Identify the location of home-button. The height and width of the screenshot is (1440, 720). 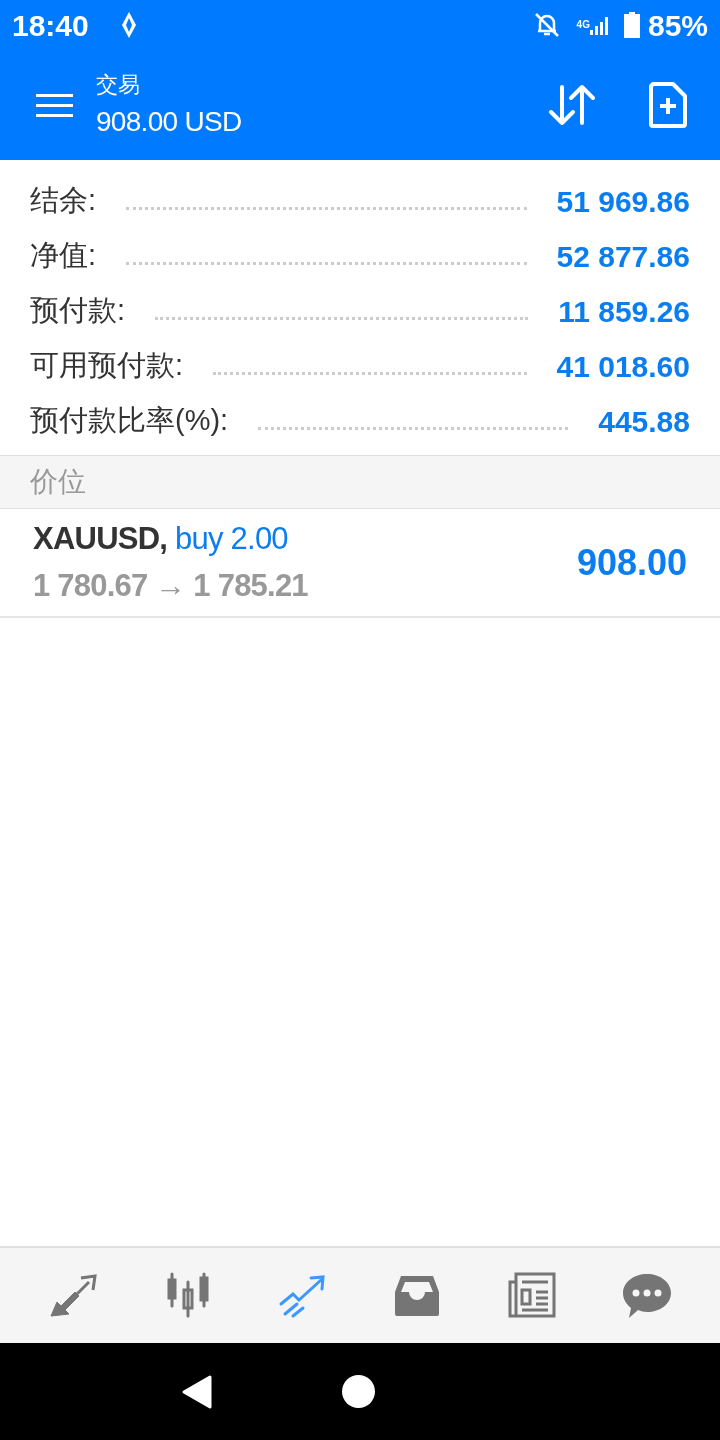
(358, 1391).